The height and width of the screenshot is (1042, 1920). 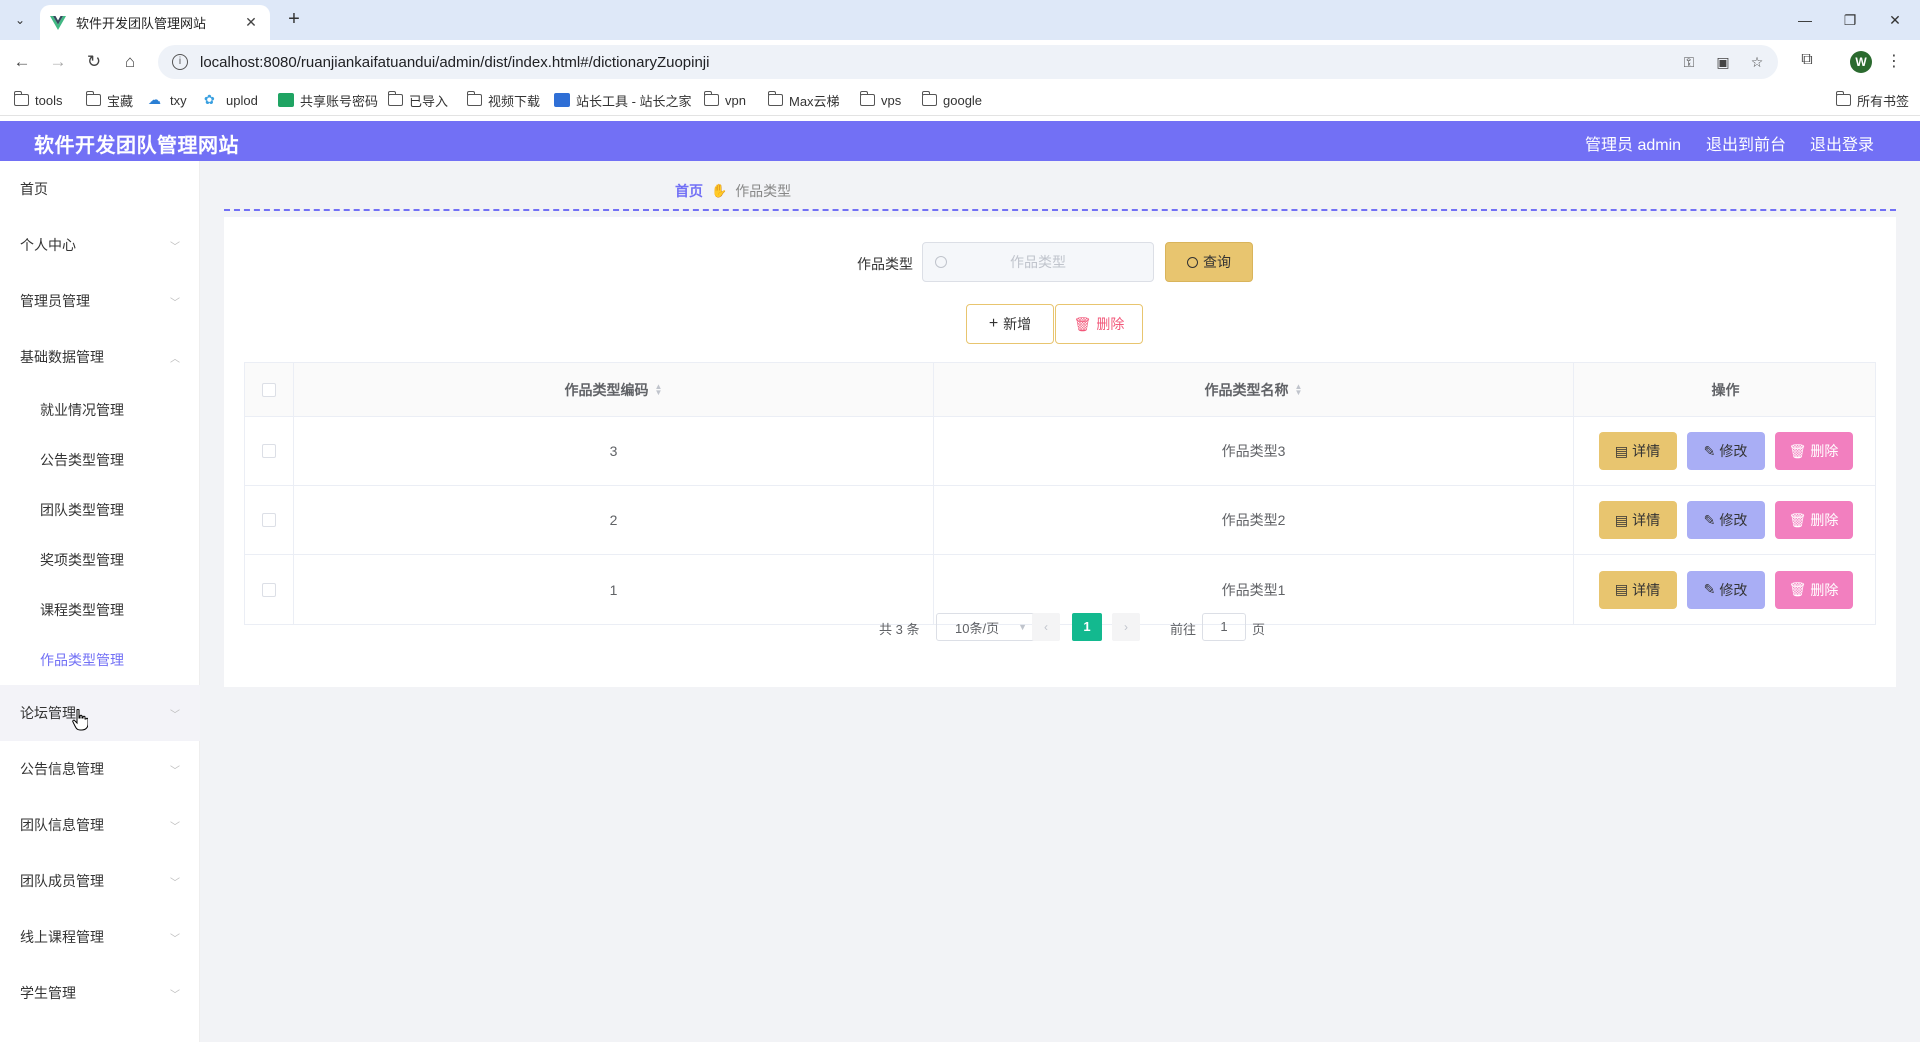 What do you see at coordinates (58, 62) in the screenshot?
I see `forward-icon: →` at bounding box center [58, 62].